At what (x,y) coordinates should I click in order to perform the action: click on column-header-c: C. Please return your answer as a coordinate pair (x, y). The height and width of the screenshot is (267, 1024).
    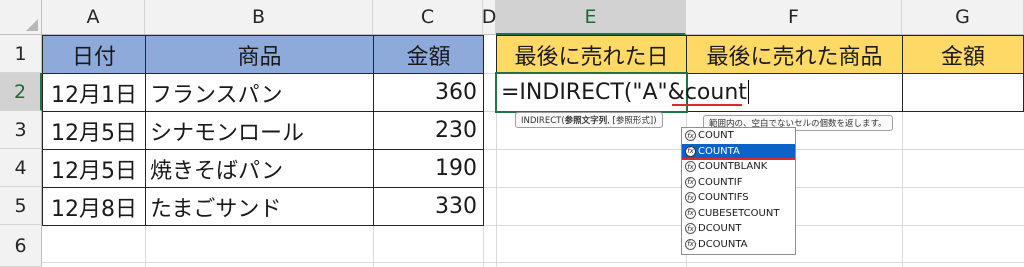
    Looking at the image, I should click on (428, 17).